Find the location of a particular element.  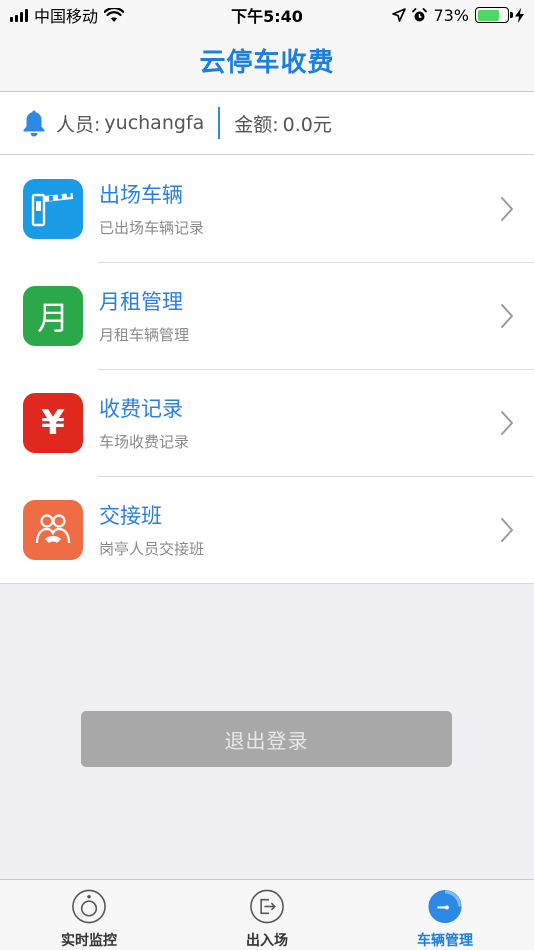

yuan-glyph: ¥ is located at coordinates (53, 422).